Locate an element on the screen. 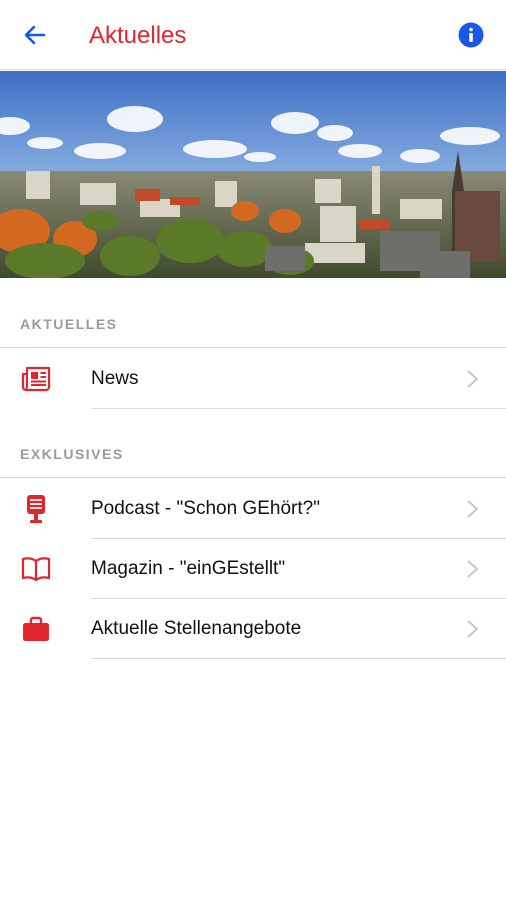 This screenshot has height=900, width=506. microphone-icon is located at coordinates (36, 509).